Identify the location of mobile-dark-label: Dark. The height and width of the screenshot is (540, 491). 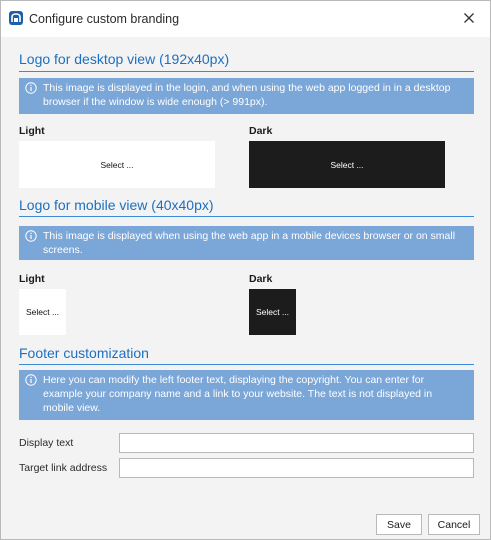
(261, 279).